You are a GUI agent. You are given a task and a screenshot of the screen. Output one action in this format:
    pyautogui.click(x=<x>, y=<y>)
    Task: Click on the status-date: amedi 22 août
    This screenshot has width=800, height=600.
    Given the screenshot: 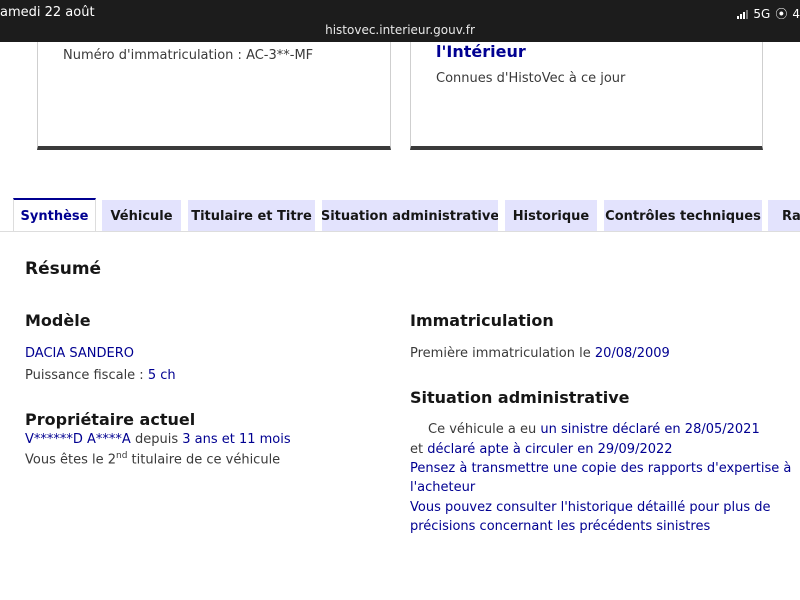 What is the action you would take?
    pyautogui.click(x=47, y=12)
    